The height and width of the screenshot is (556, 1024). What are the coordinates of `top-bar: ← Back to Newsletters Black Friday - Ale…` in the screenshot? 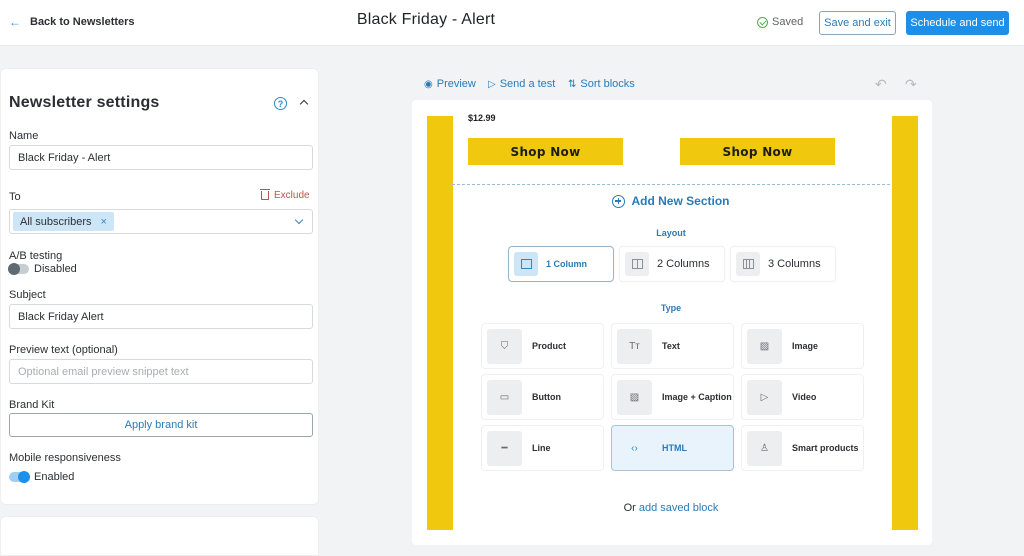 It's located at (512, 23).